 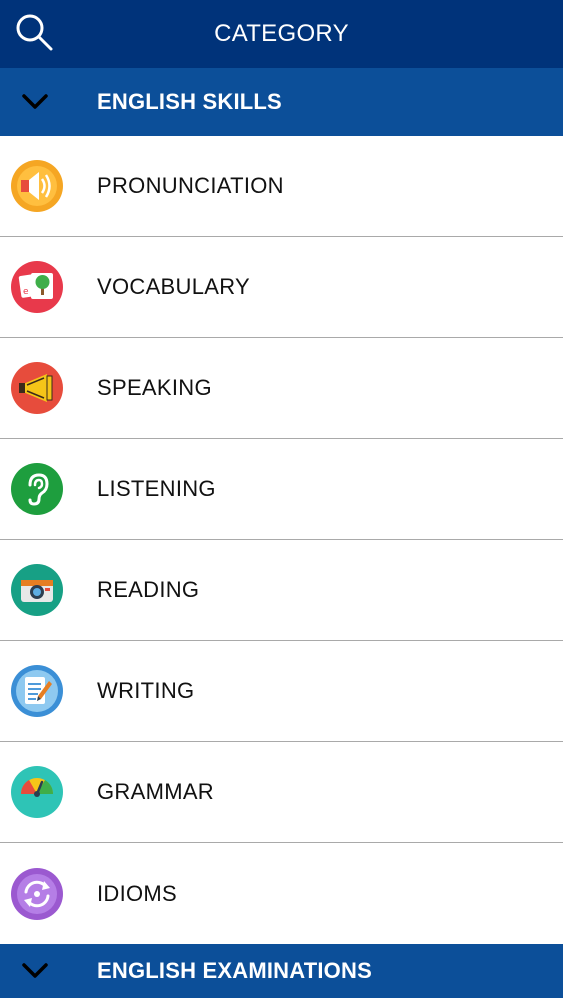 I want to click on item-label: PRONUNCIATION, so click(x=190, y=185).